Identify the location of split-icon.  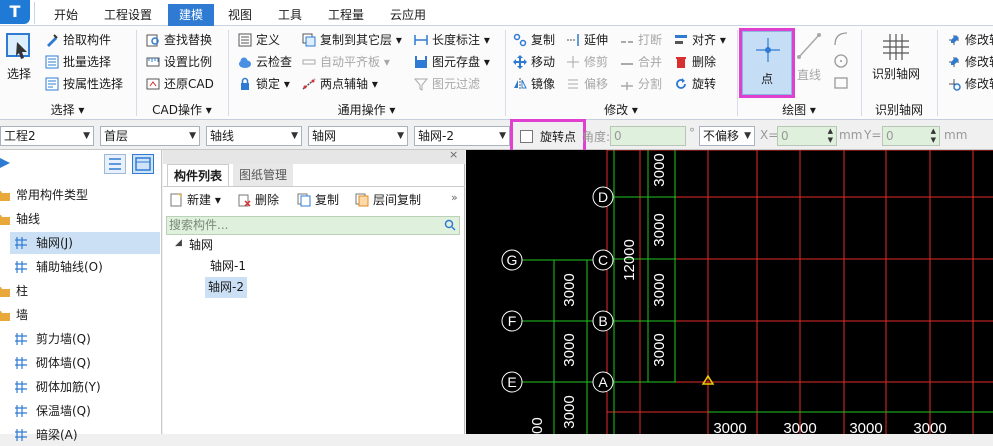
(627, 86).